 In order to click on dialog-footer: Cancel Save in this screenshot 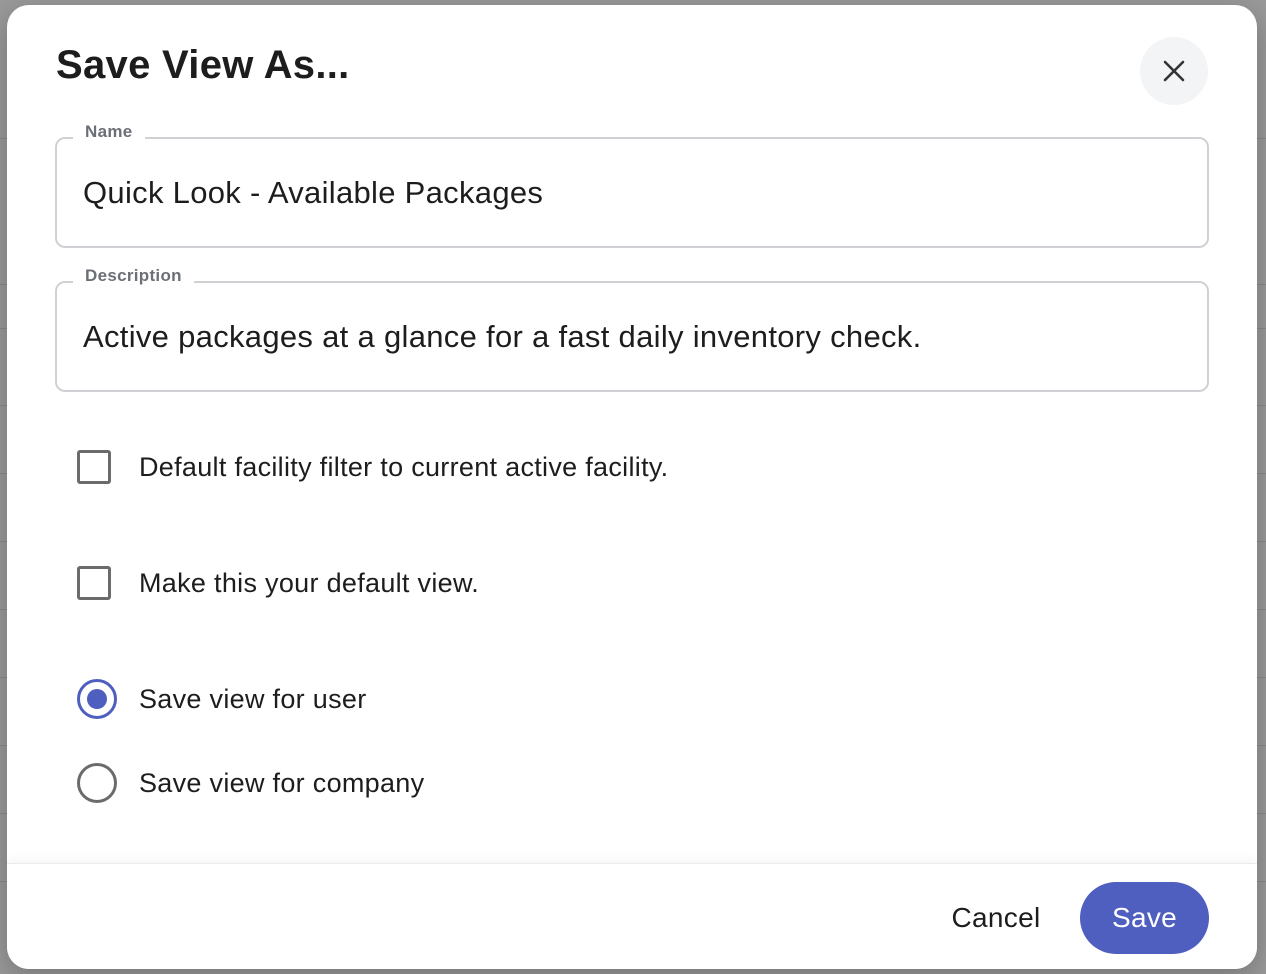, I will do `click(632, 916)`.